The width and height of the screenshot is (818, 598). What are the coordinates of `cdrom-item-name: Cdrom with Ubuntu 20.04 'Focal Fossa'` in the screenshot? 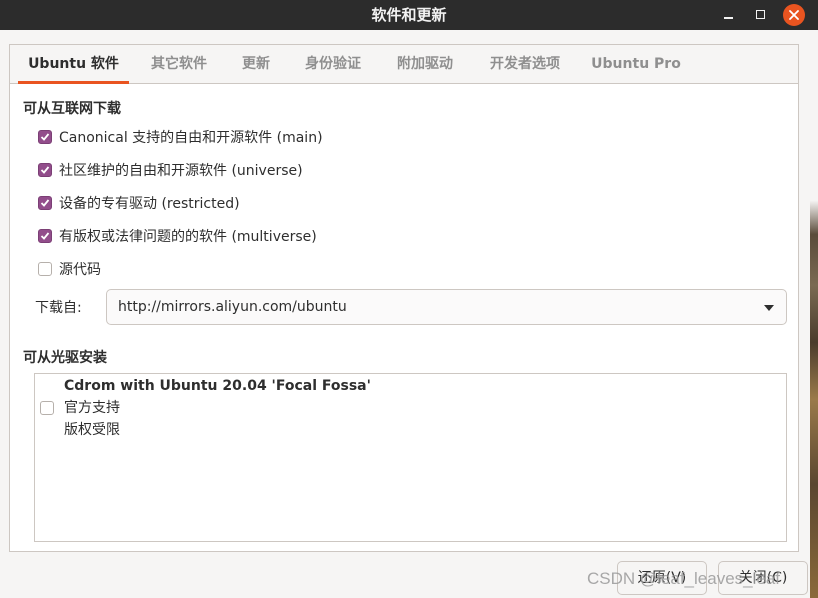 It's located at (217, 386).